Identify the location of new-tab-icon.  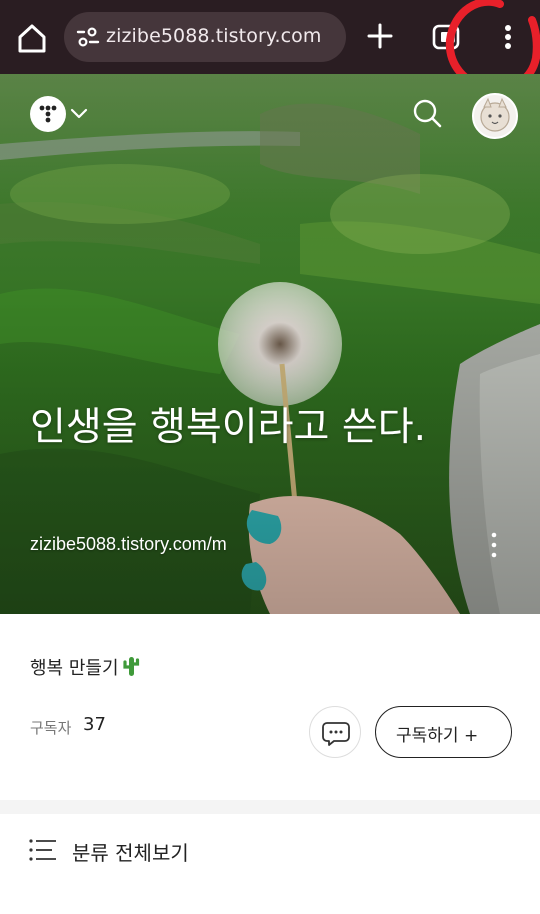
(380, 36).